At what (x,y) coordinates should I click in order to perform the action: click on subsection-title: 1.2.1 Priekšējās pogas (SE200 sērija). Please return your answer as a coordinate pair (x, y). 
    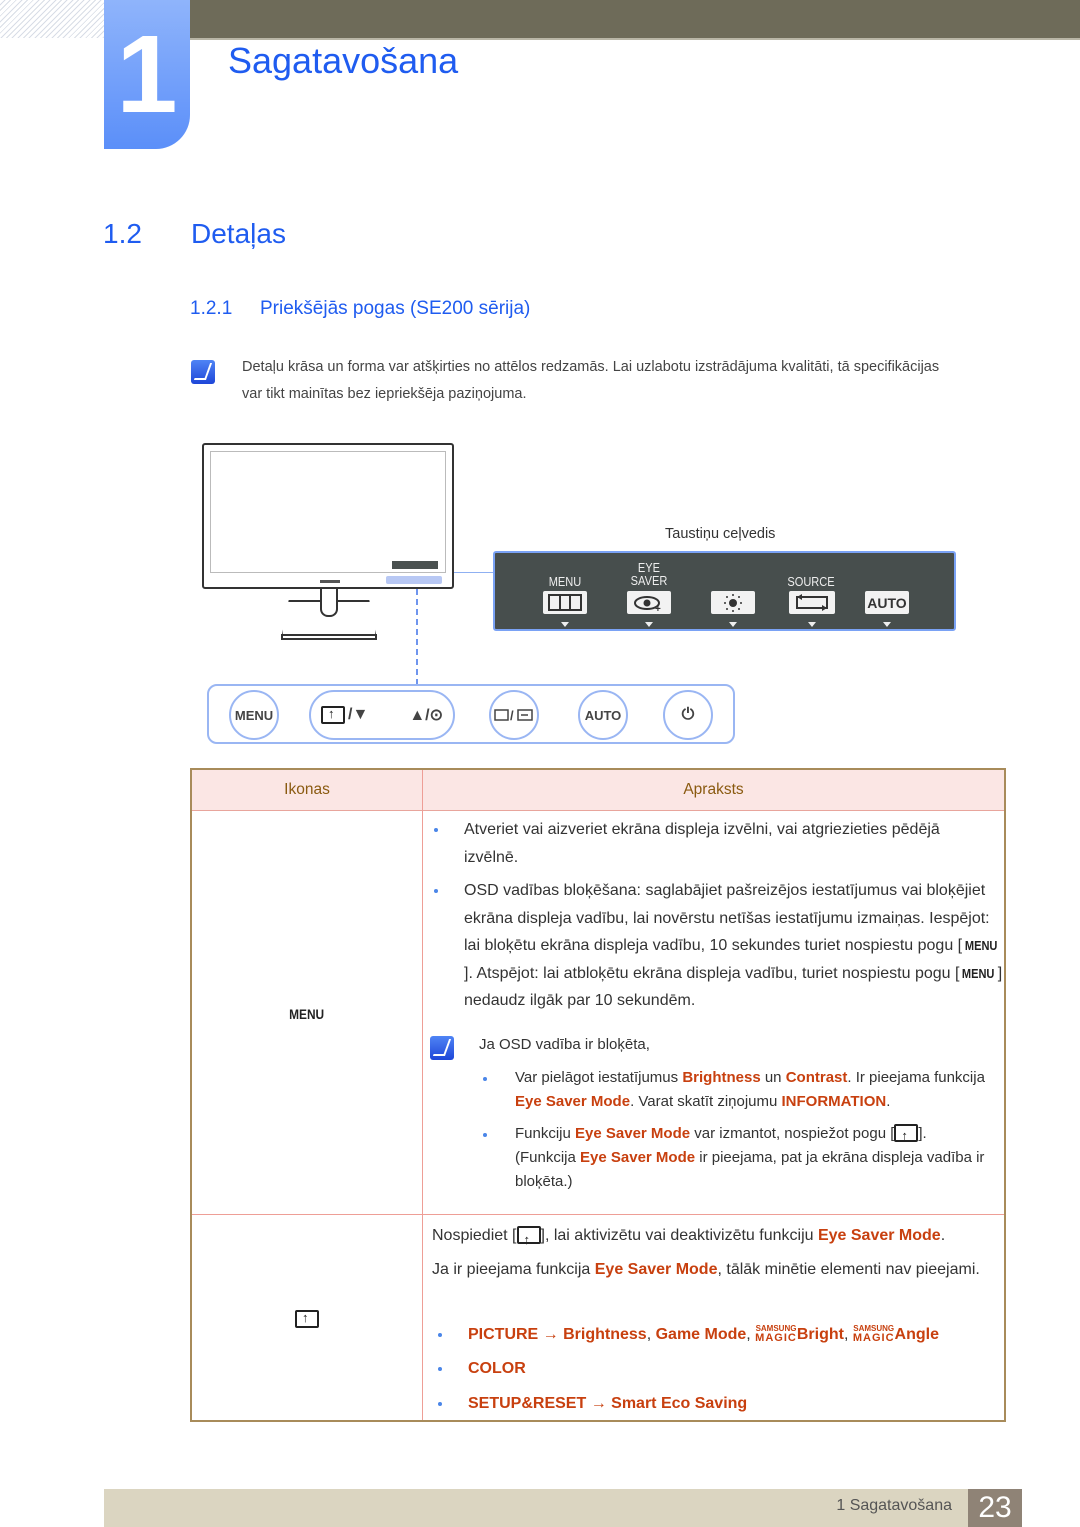
    Looking at the image, I should click on (360, 309).